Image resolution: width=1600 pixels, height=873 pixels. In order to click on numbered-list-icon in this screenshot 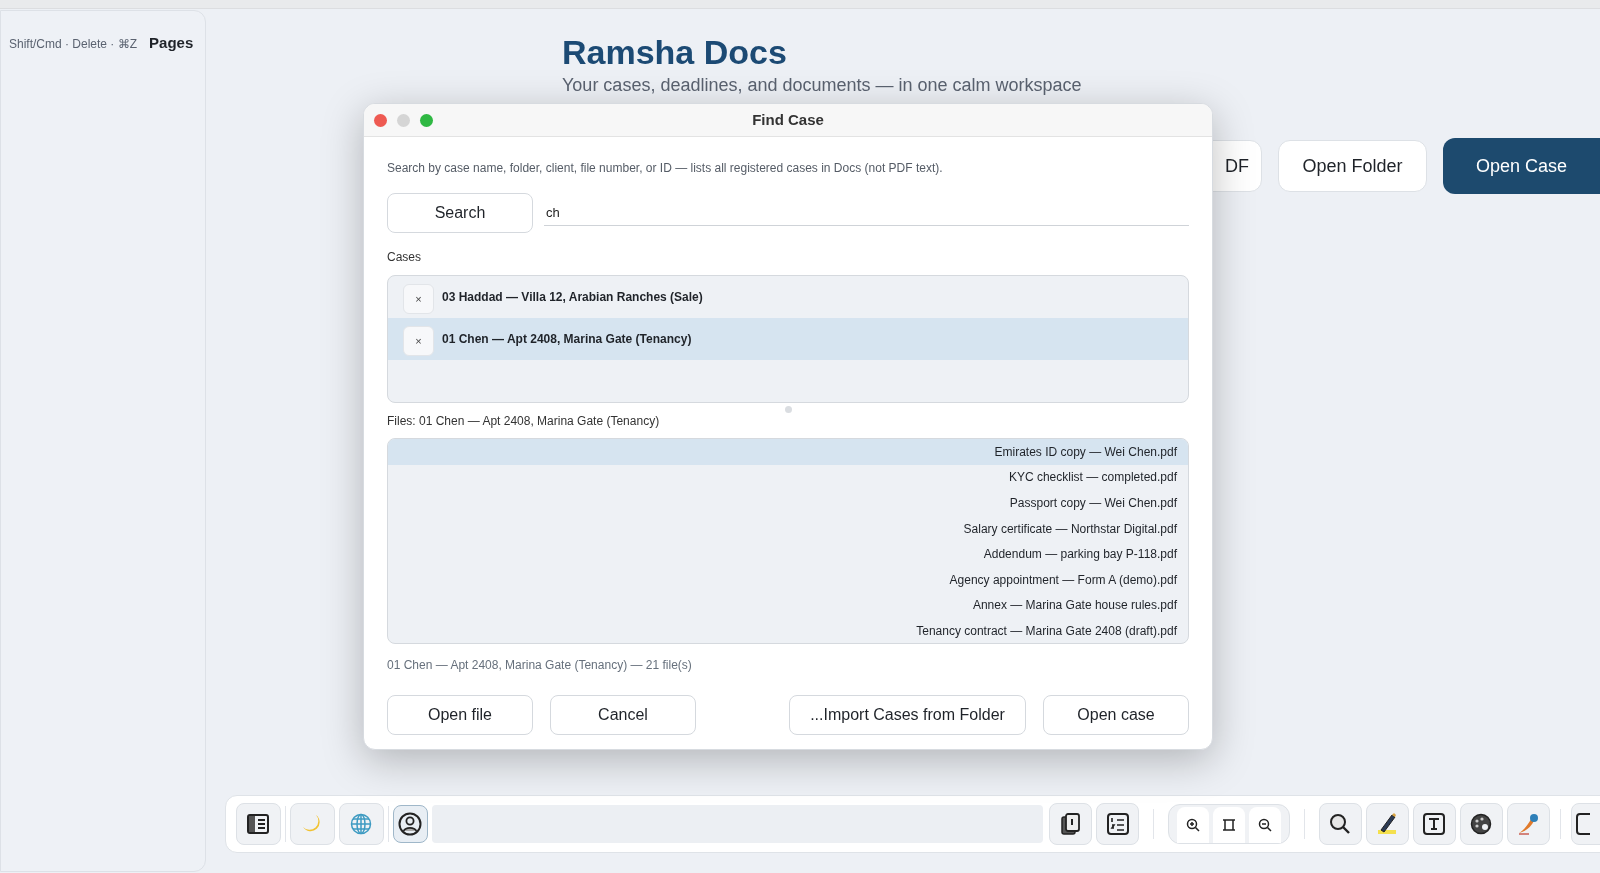, I will do `click(1117, 824)`.